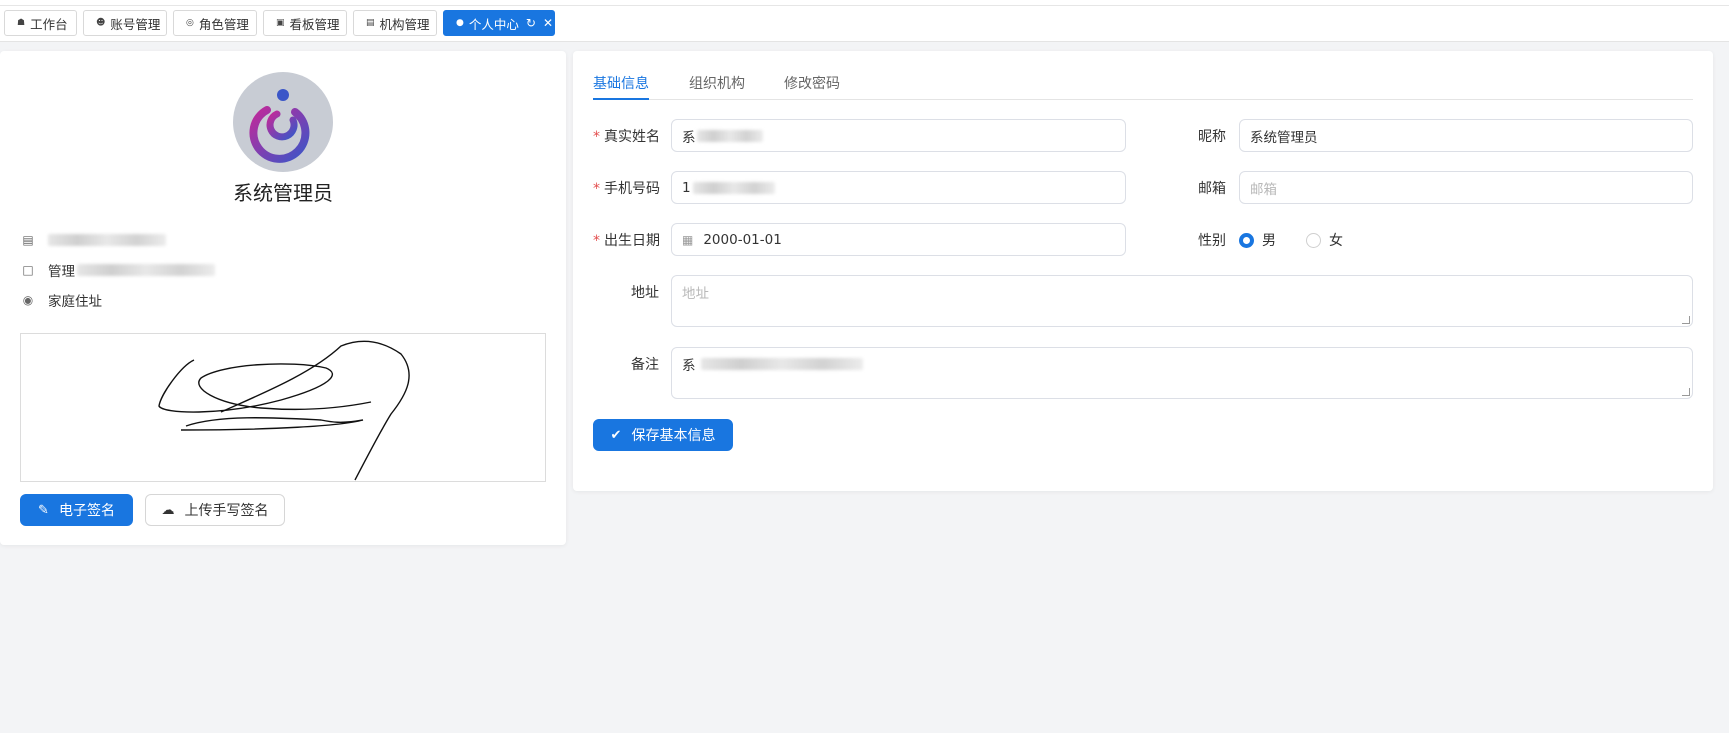 Image resolution: width=1729 pixels, height=733 pixels. I want to click on address-textarea: 地址, so click(1182, 301).